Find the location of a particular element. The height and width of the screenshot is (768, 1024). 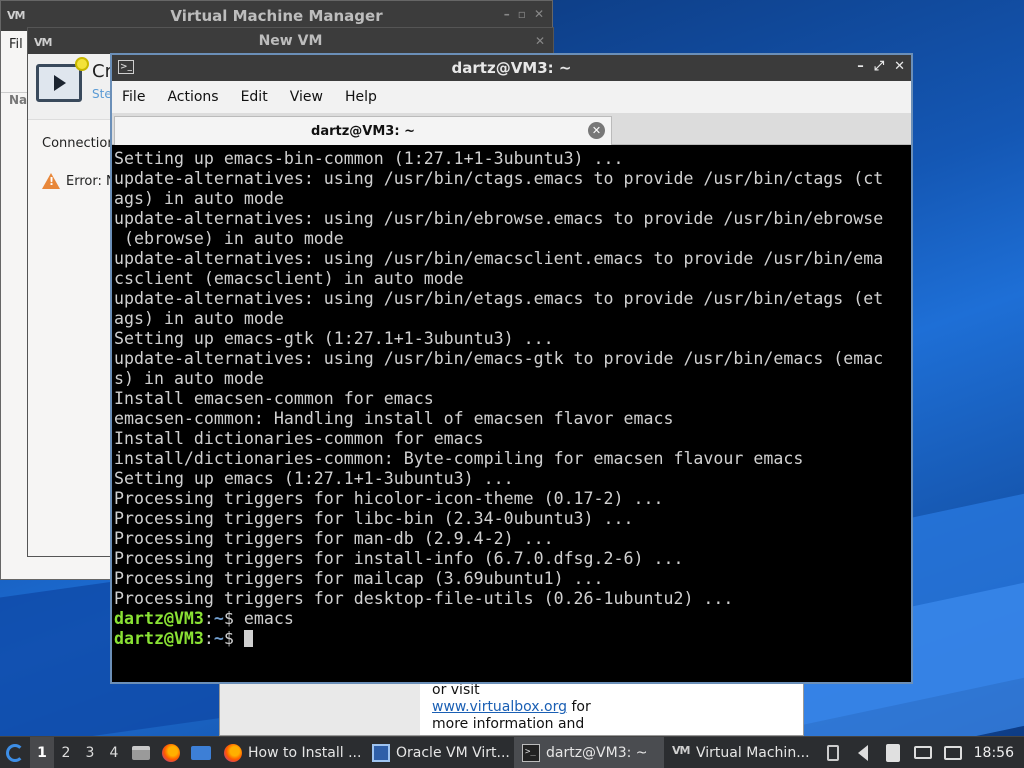

new-vm-window-controls: ✕ is located at coordinates (540, 41).